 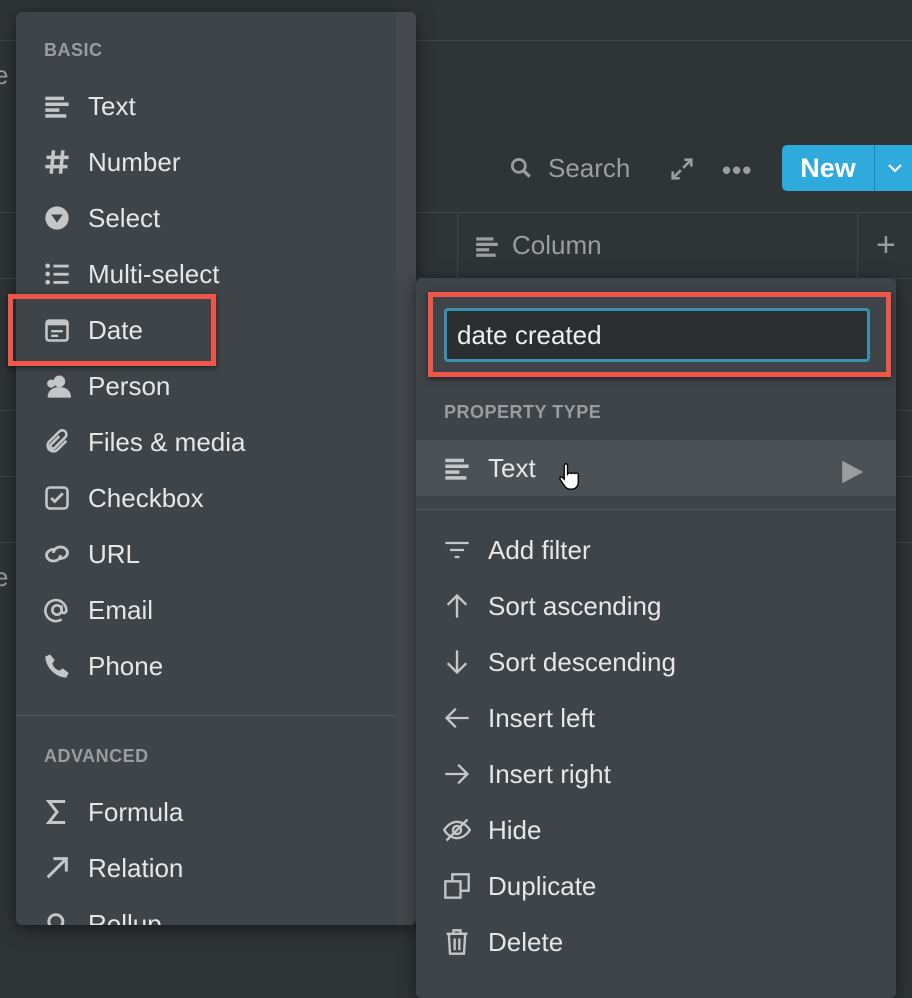 What do you see at coordinates (853, 472) in the screenshot?
I see `triangle-right-icon` at bounding box center [853, 472].